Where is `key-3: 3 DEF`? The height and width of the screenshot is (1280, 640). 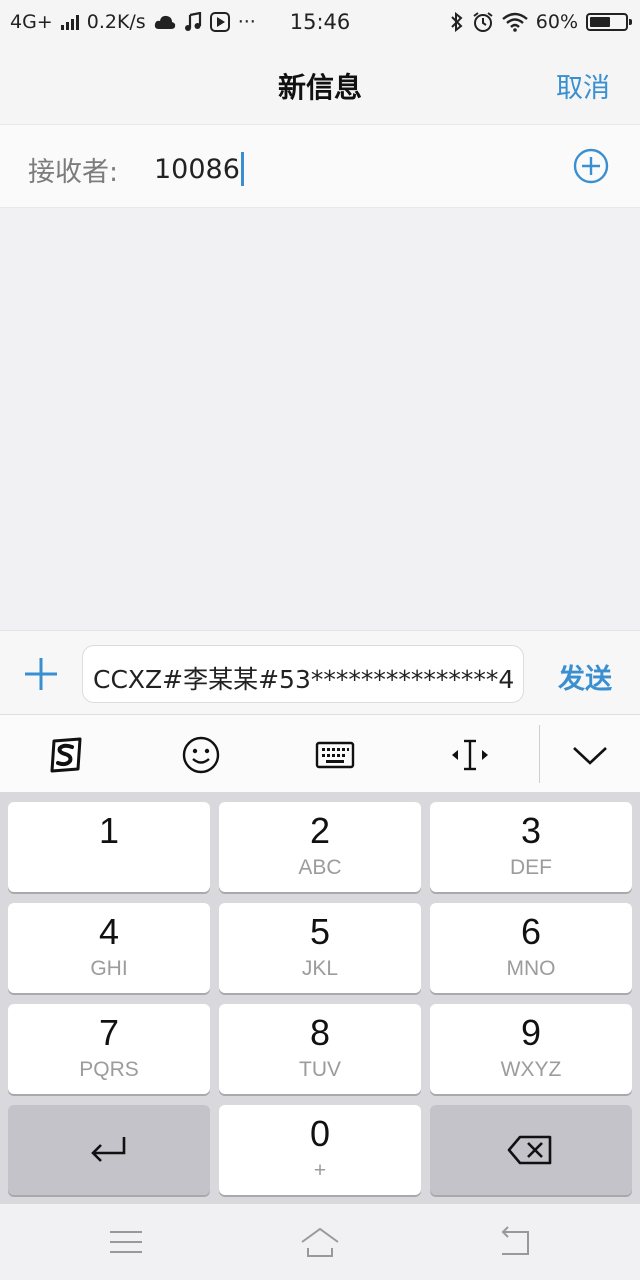
key-3: 3 DEF is located at coordinates (531, 847).